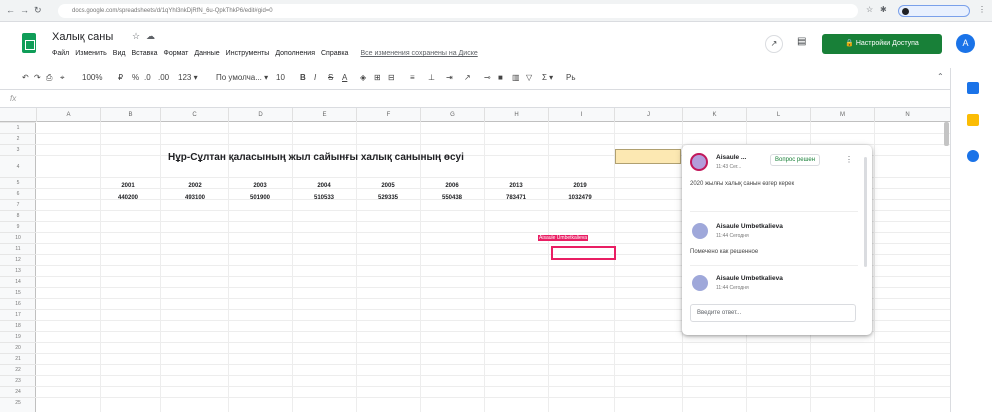 The width and height of the screenshot is (992, 412). I want to click on row-header: 1, so click(18, 127).